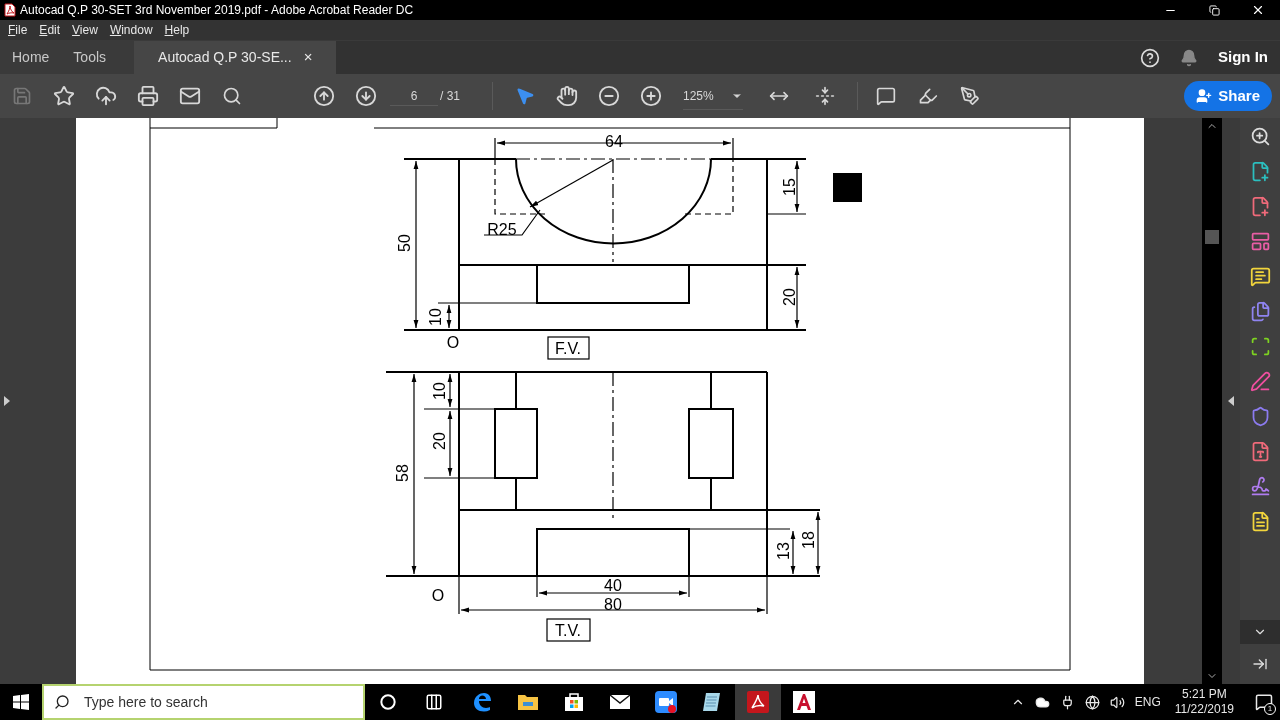 This screenshot has height=720, width=1280. What do you see at coordinates (434, 702) in the screenshot?
I see `task-view-icon` at bounding box center [434, 702].